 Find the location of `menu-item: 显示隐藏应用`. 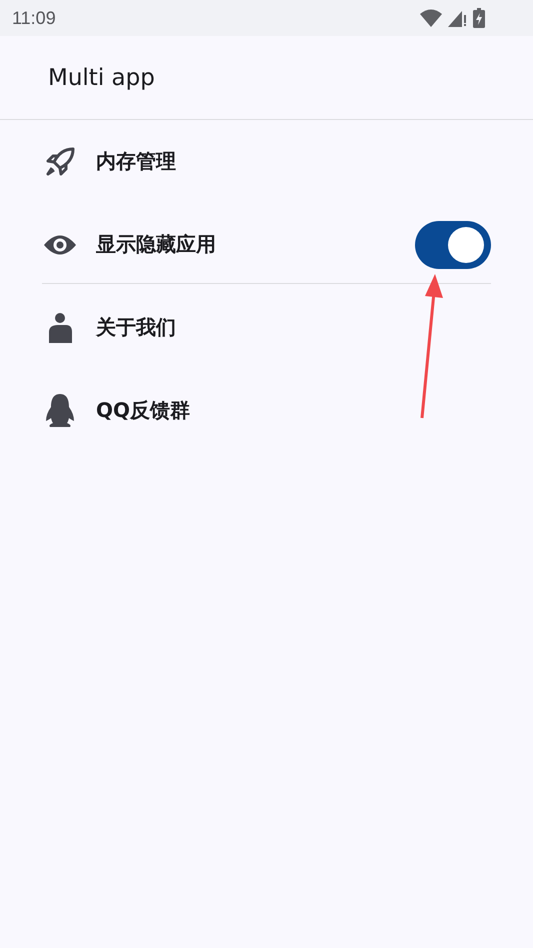

menu-item: 显示隐藏应用 is located at coordinates (266, 244).